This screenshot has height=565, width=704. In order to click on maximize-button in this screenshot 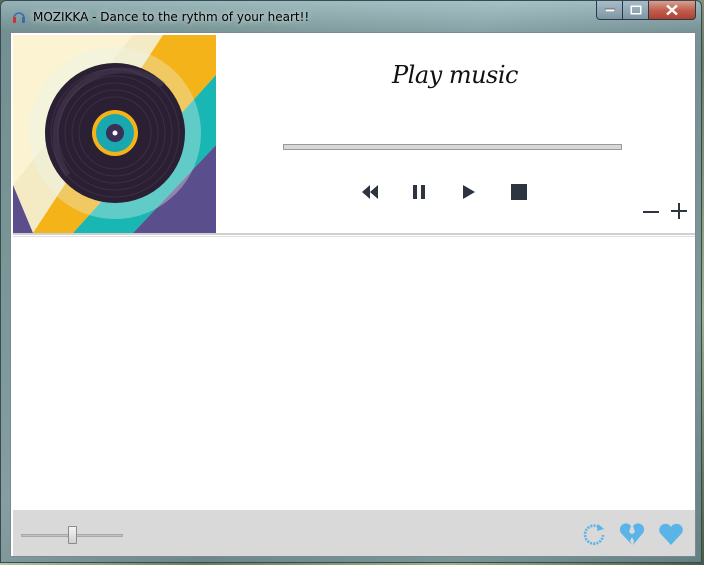, I will do `click(636, 10)`.